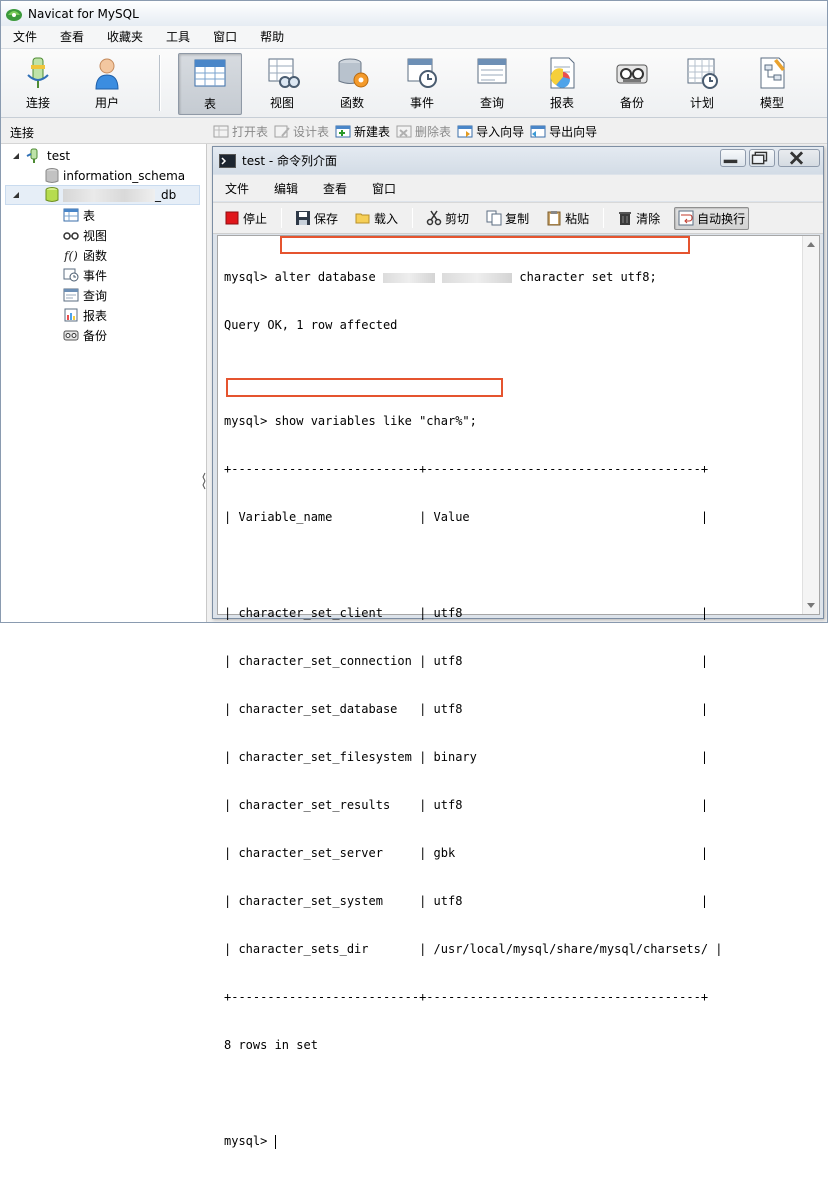 This screenshot has width=828, height=1181. What do you see at coordinates (466, 517) in the screenshot?
I see `result-table-header: | Variable_name | Value |` at bounding box center [466, 517].